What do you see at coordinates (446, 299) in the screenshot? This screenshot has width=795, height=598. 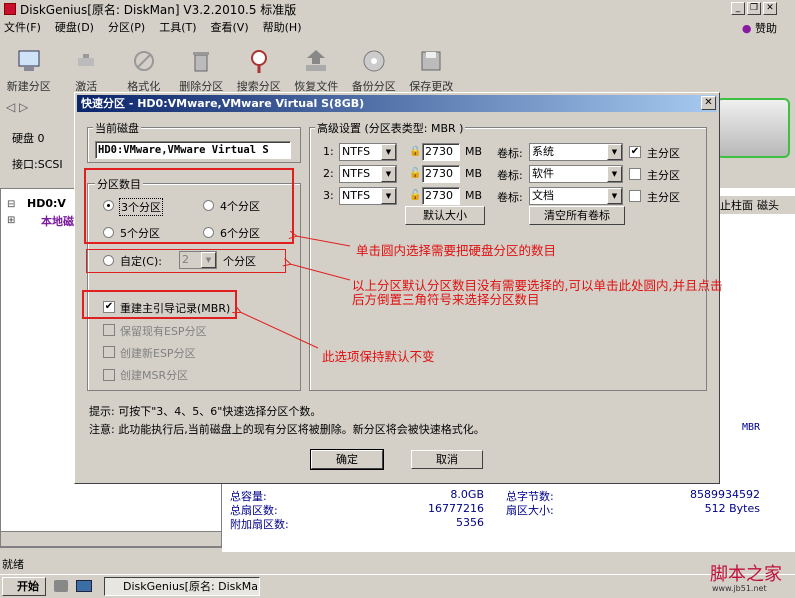 I see `annotation-text-3: 后方倒置三角符号来选择分区数目` at bounding box center [446, 299].